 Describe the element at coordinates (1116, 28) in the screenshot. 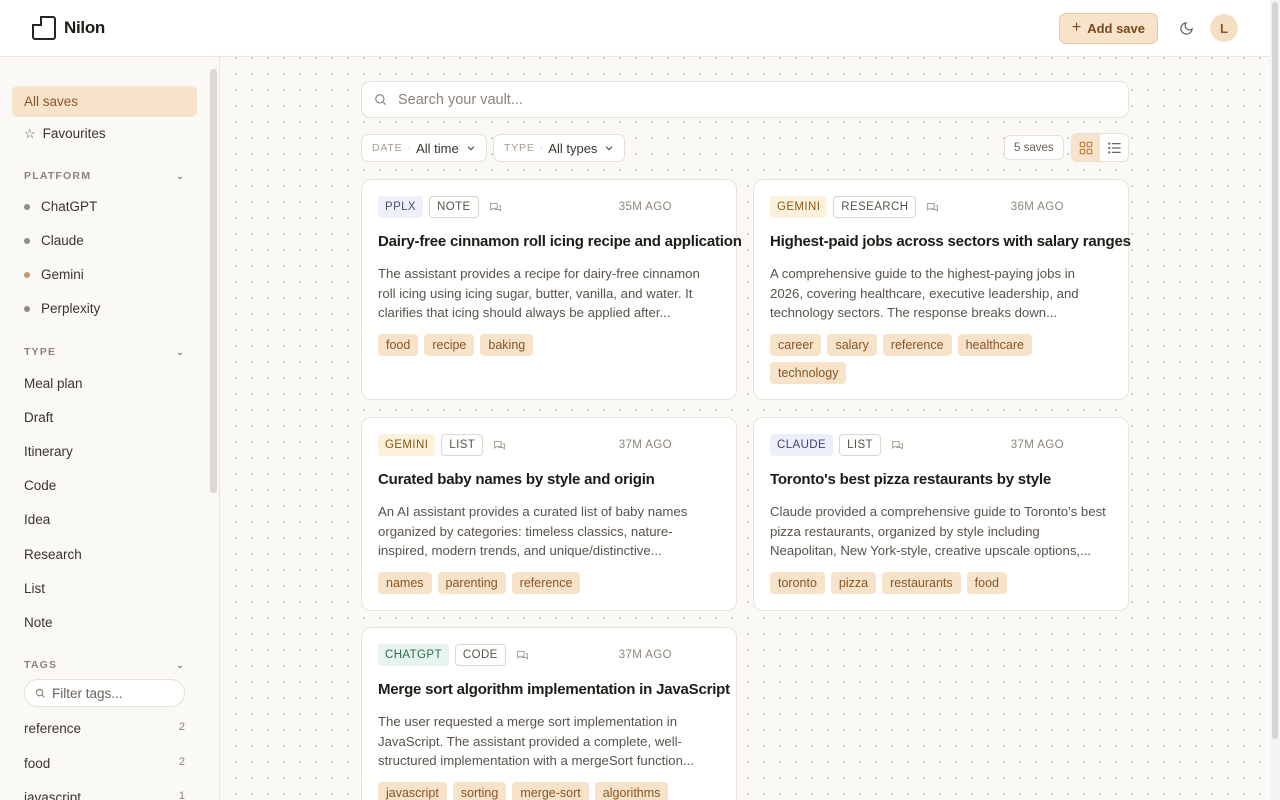

I see `add-save-label: Add save` at that location.